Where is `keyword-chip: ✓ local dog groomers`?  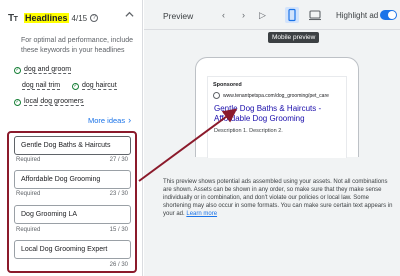
keyword-chip: ✓ local dog groomers is located at coordinates (49, 102).